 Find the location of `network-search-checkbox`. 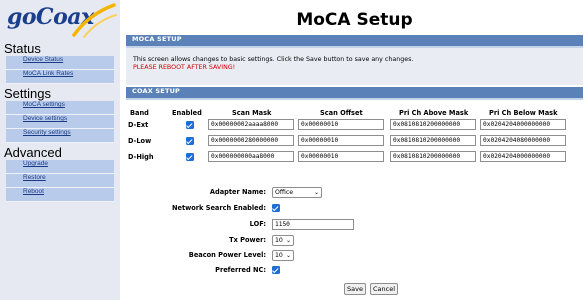

network-search-checkbox is located at coordinates (276, 208).